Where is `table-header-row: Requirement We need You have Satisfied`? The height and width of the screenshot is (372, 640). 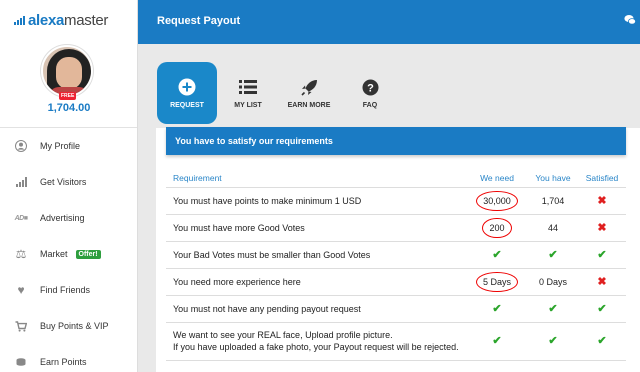 table-header-row: Requirement We need You have Satisfied is located at coordinates (396, 179).